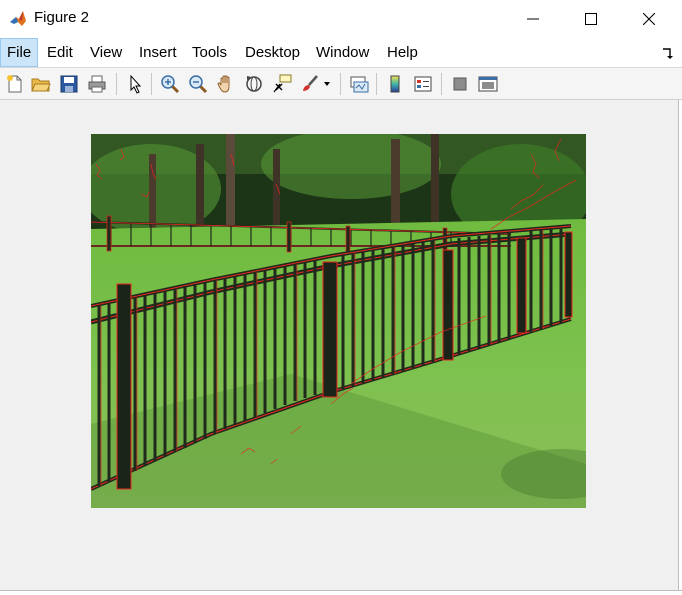 This screenshot has height=595, width=682. I want to click on menu-edit: Edit, so click(60, 52).